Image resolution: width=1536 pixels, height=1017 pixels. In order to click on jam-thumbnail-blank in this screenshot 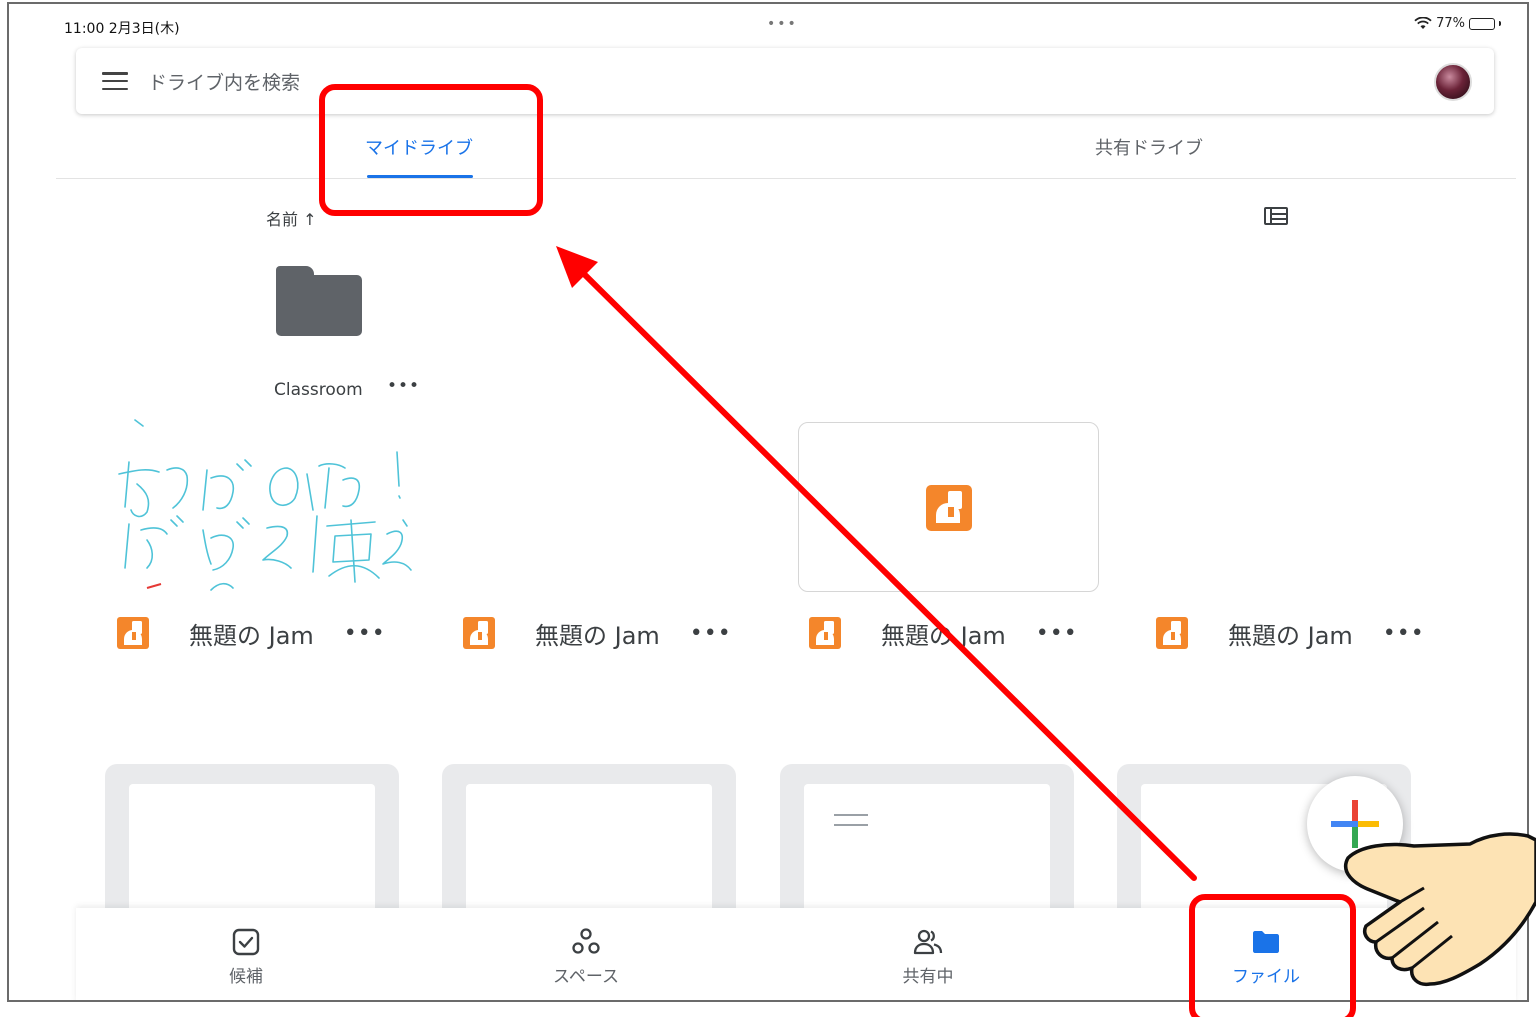, I will do `click(948, 507)`.